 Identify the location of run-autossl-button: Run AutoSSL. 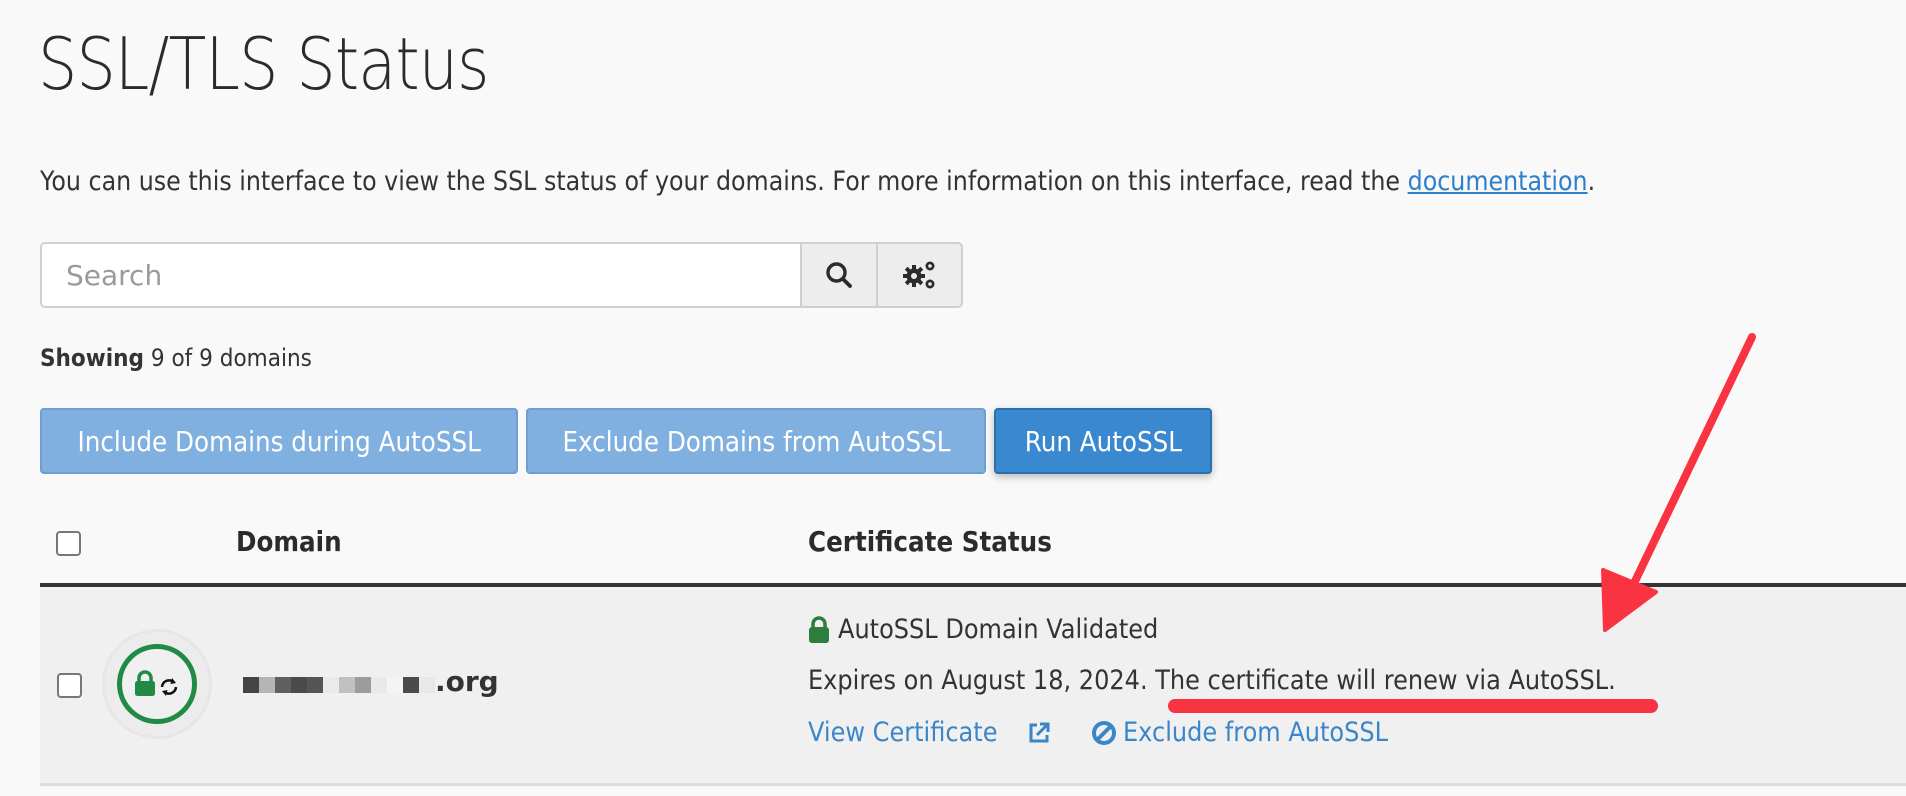
(1103, 441).